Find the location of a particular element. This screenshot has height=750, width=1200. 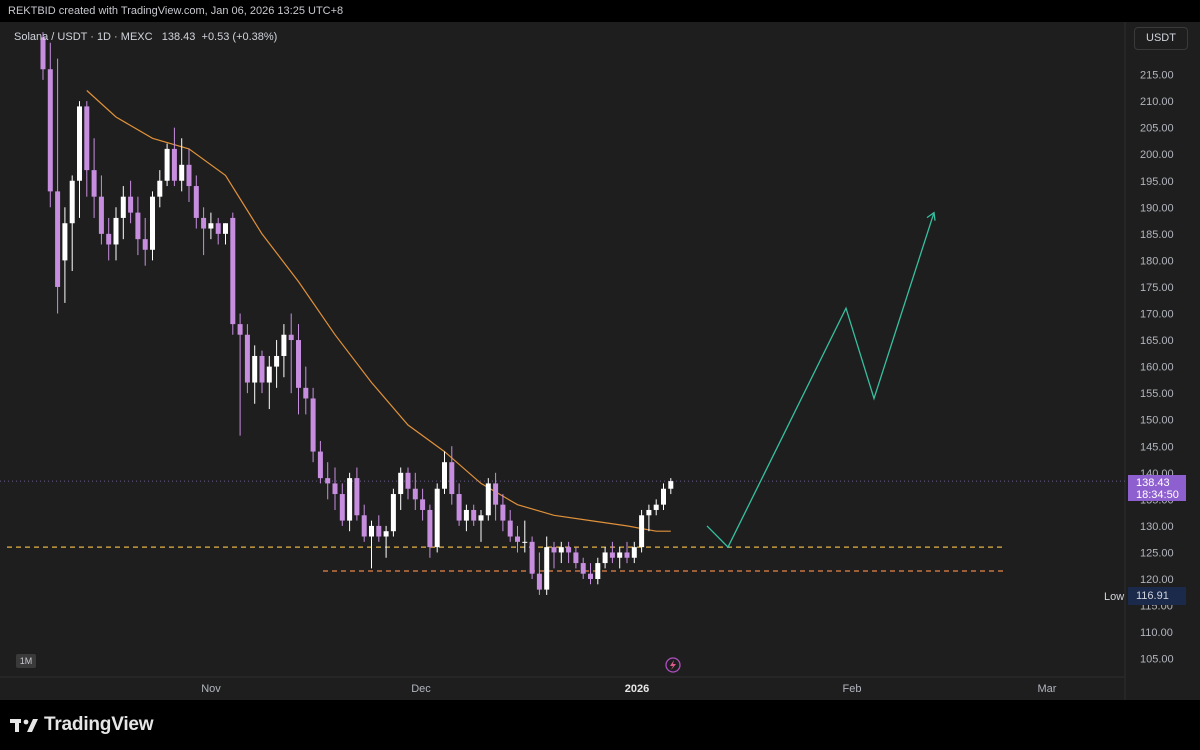

currency-button: USDT is located at coordinates (1161, 38).